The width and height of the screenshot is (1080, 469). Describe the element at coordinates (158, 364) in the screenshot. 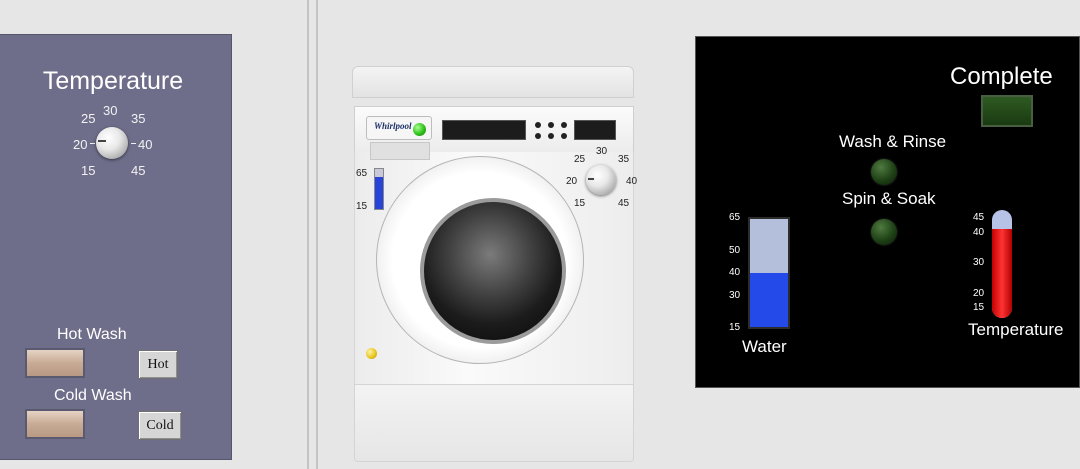

I see `hot-button: Hot` at that location.